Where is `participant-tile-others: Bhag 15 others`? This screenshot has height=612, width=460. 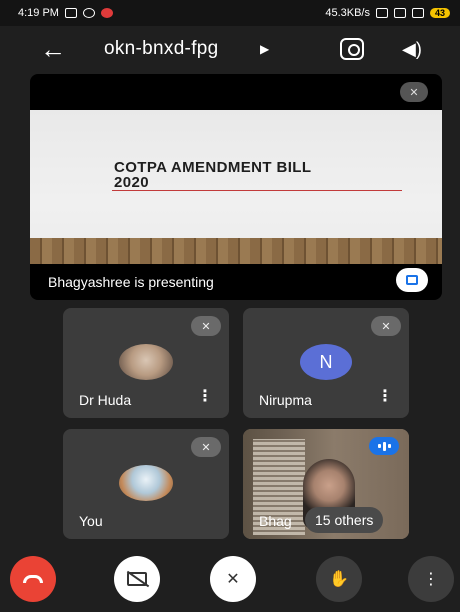 participant-tile-others: Bhag 15 others is located at coordinates (326, 484).